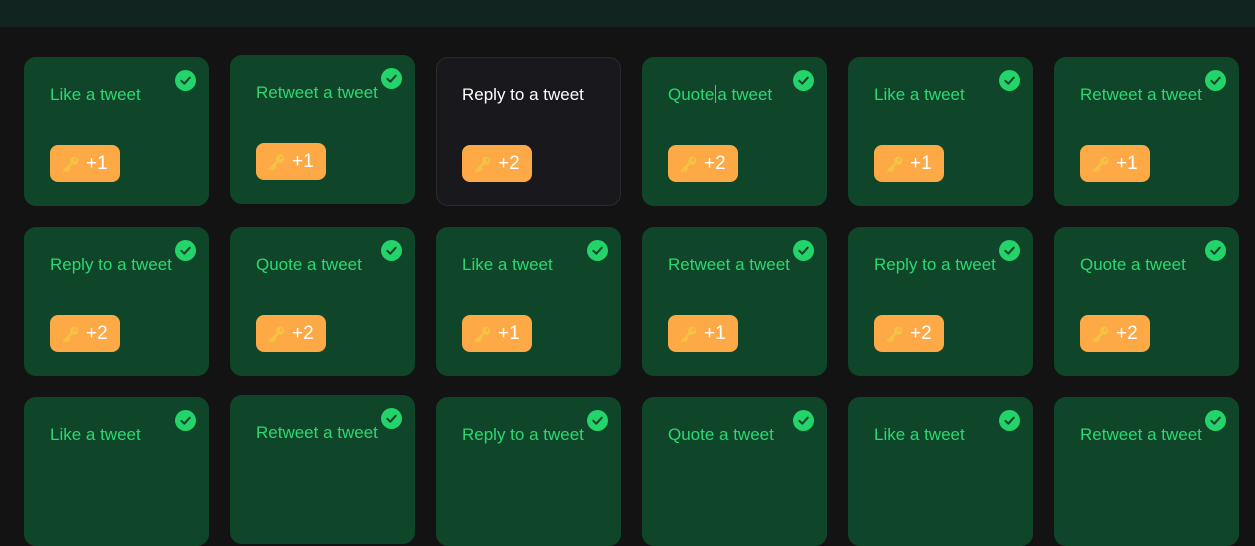 This screenshot has width=1255, height=546. I want to click on task-card-pending: Reply to a tweet +2, so click(528, 131).